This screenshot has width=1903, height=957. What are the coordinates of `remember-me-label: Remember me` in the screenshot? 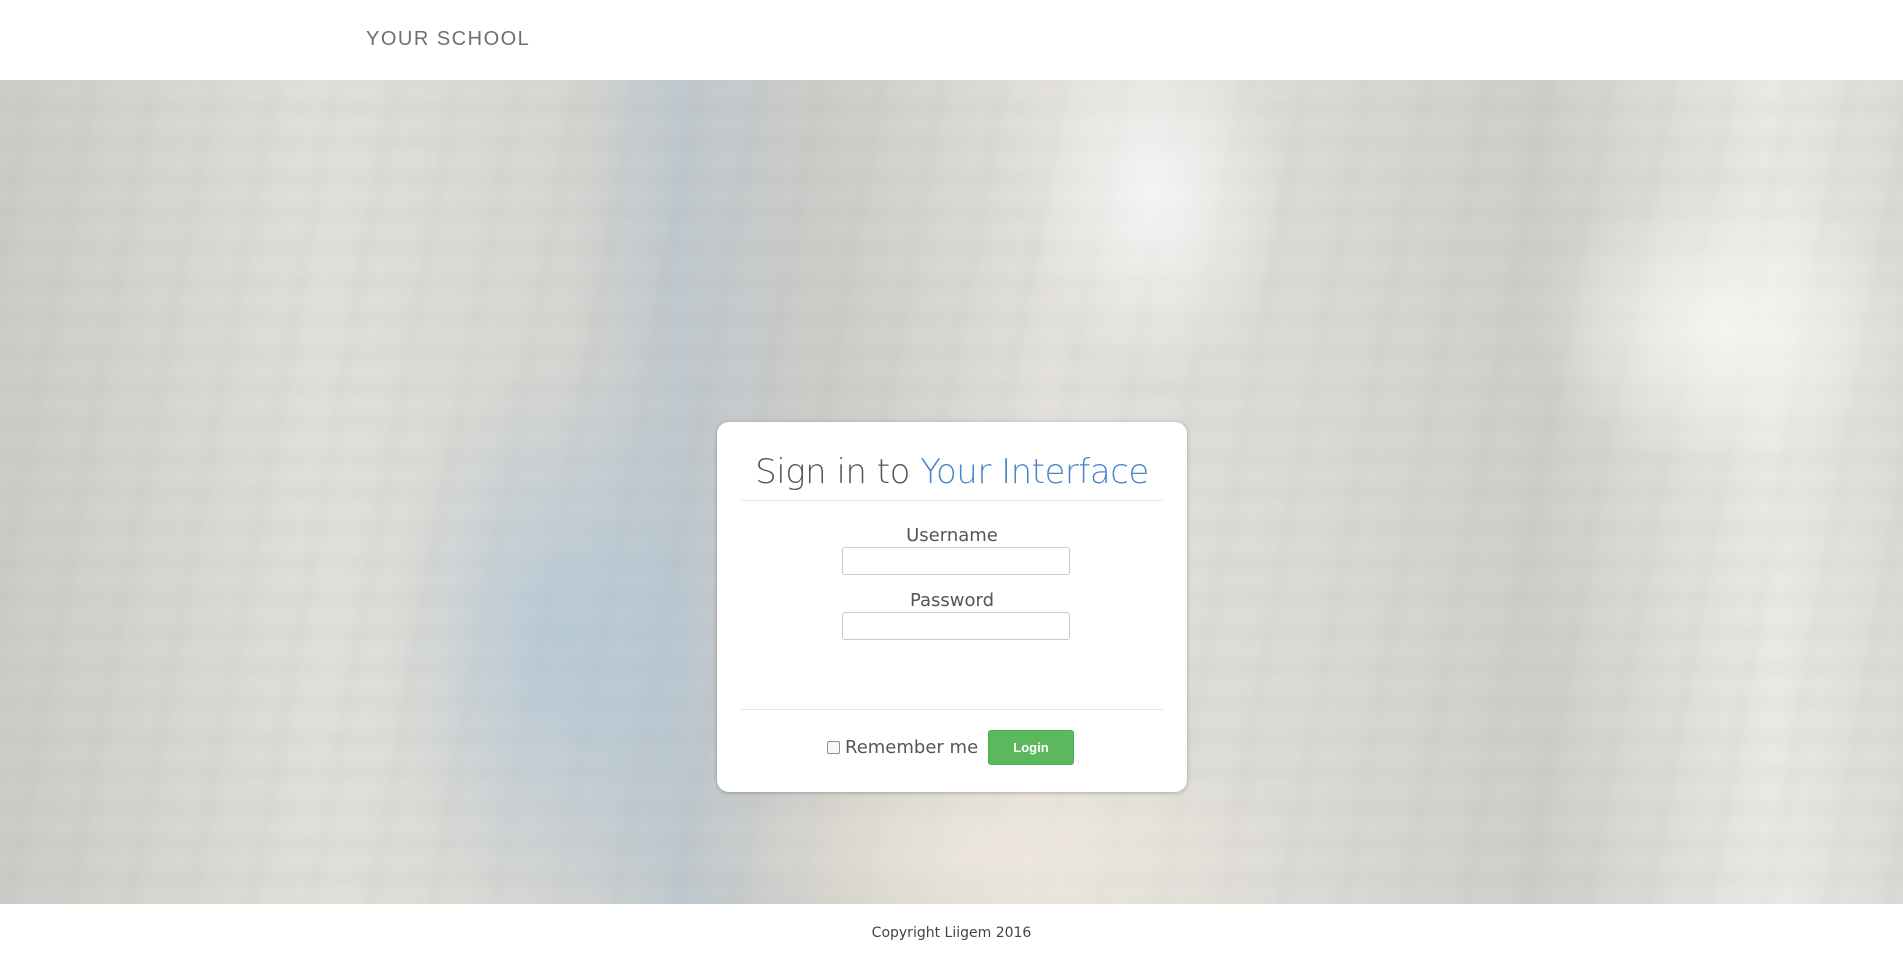 It's located at (911, 747).